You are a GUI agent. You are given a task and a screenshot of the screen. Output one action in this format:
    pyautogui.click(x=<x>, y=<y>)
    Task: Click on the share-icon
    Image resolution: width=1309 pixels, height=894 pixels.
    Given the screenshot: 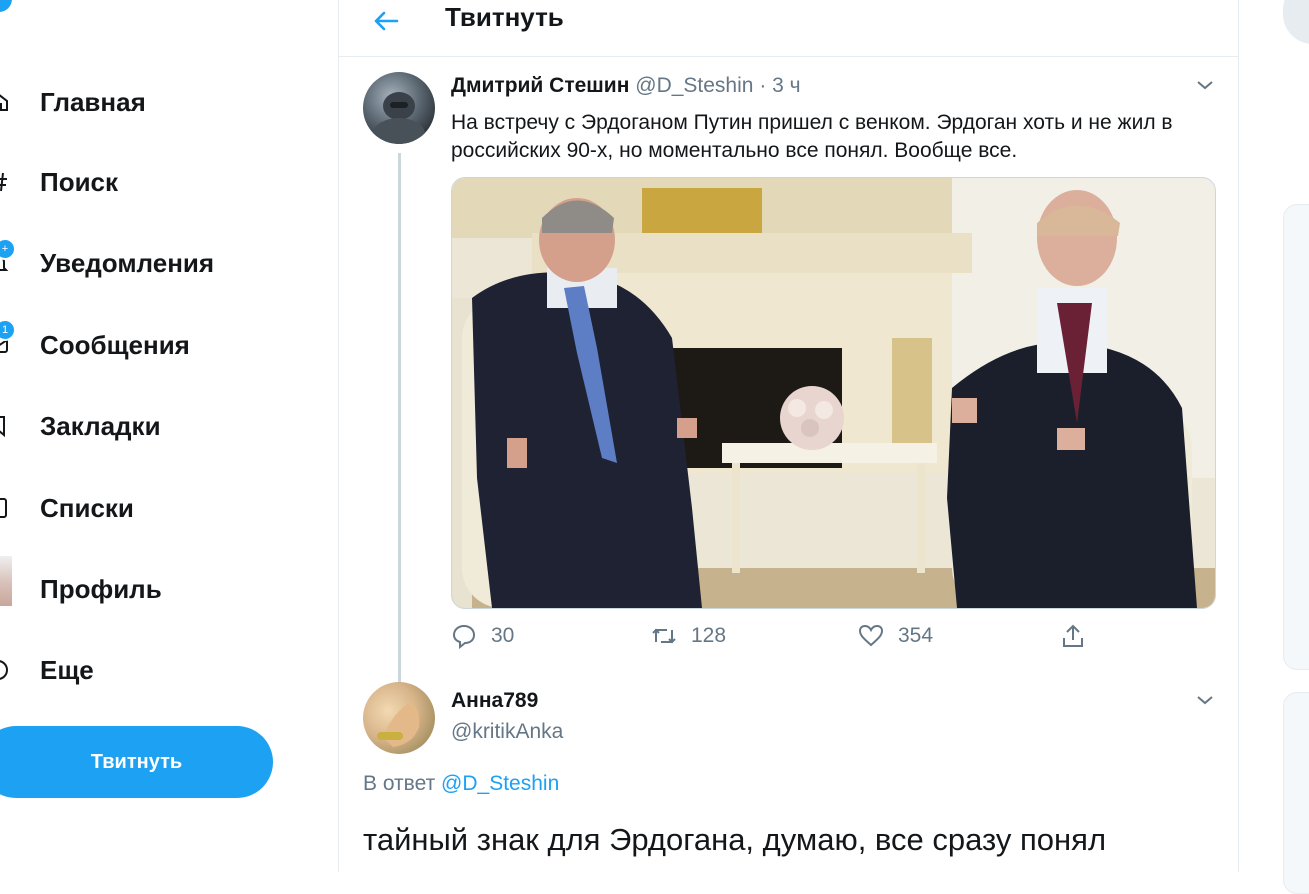 What is the action you would take?
    pyautogui.click(x=1073, y=635)
    